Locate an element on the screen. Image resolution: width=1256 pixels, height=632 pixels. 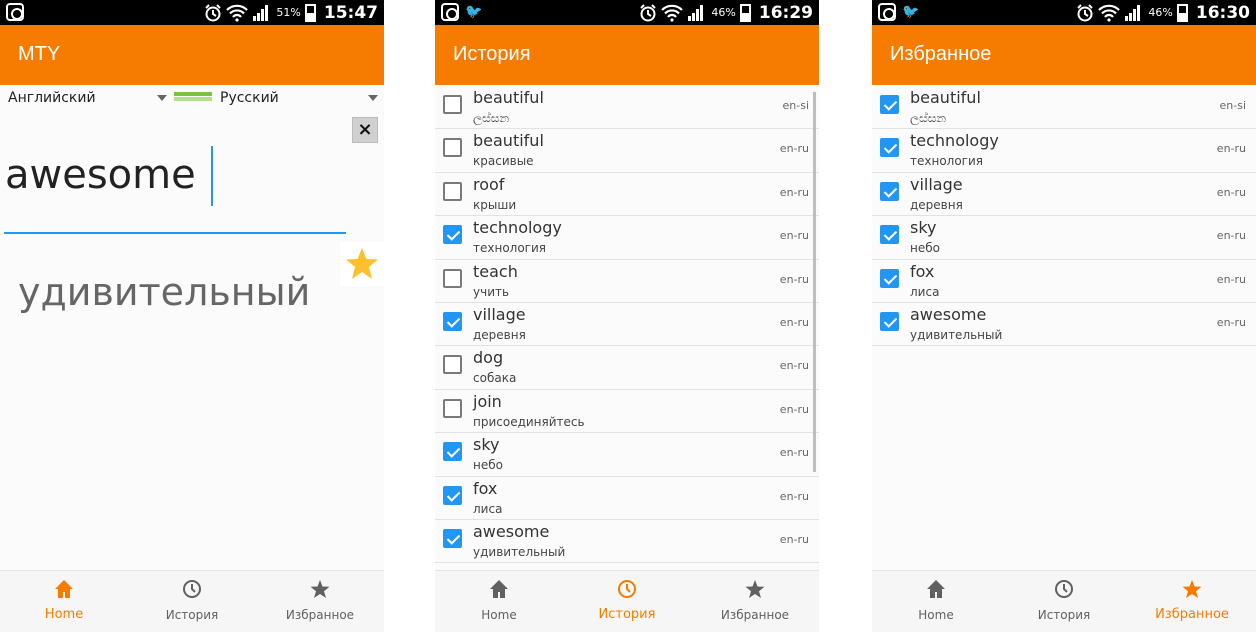
source-language-select: Английский is located at coordinates (52, 98).